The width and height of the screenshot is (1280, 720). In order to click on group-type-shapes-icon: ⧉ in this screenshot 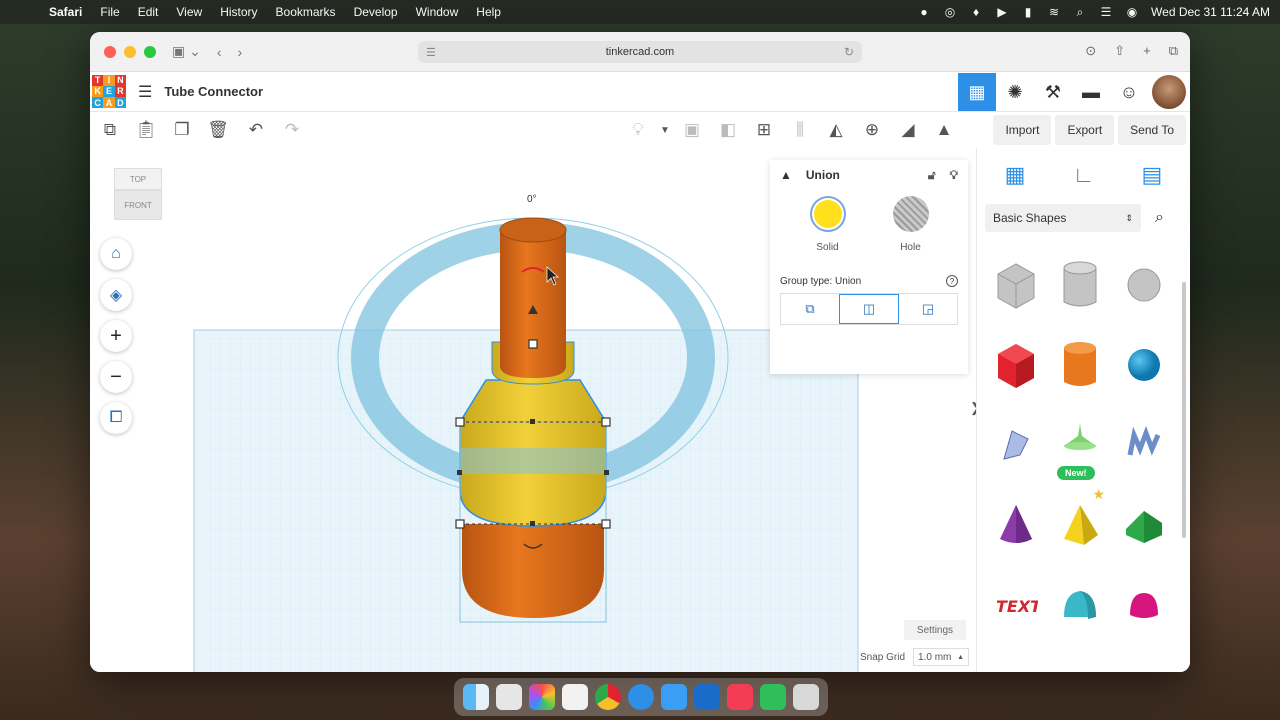, I will do `click(810, 309)`.